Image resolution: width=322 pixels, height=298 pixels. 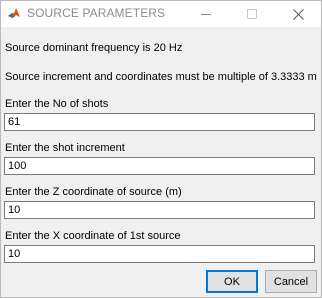 I want to click on z-coordinate-label: Enter the Z coordinate of source (m), so click(x=93, y=192).